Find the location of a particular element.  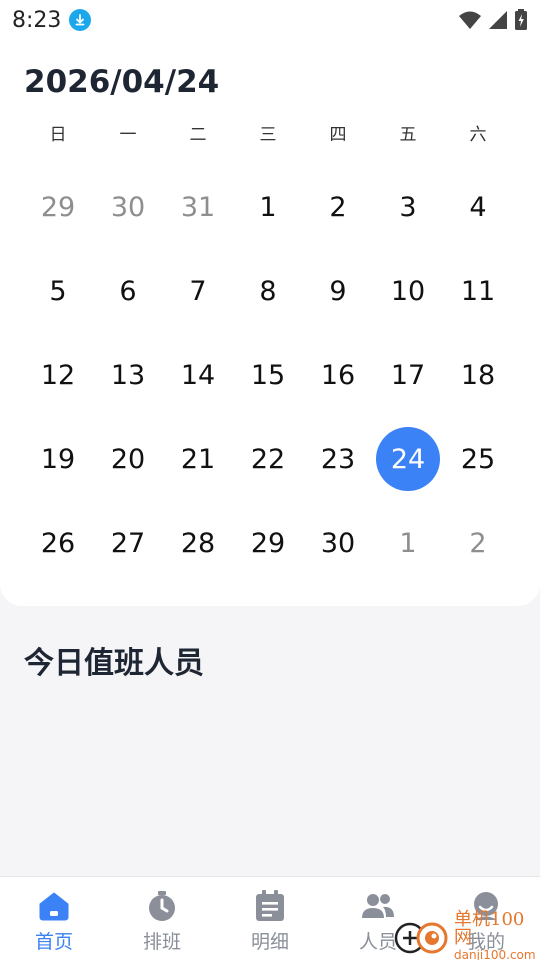

calendar-day: 15 is located at coordinates (268, 375).